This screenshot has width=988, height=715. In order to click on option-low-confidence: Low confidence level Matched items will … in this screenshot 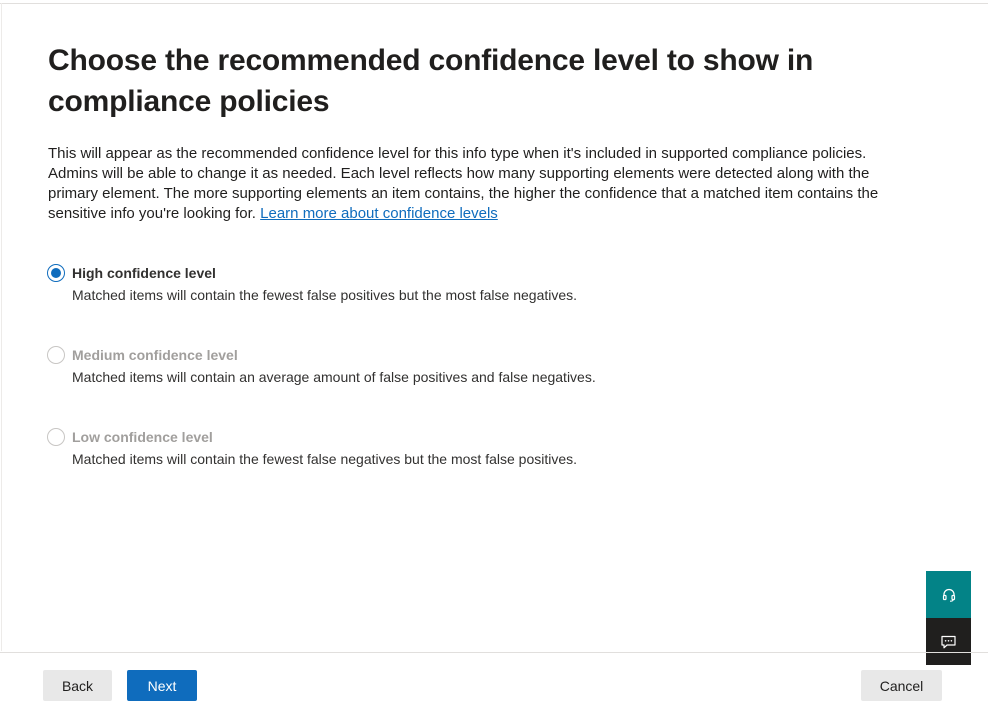, I will do `click(321, 467)`.